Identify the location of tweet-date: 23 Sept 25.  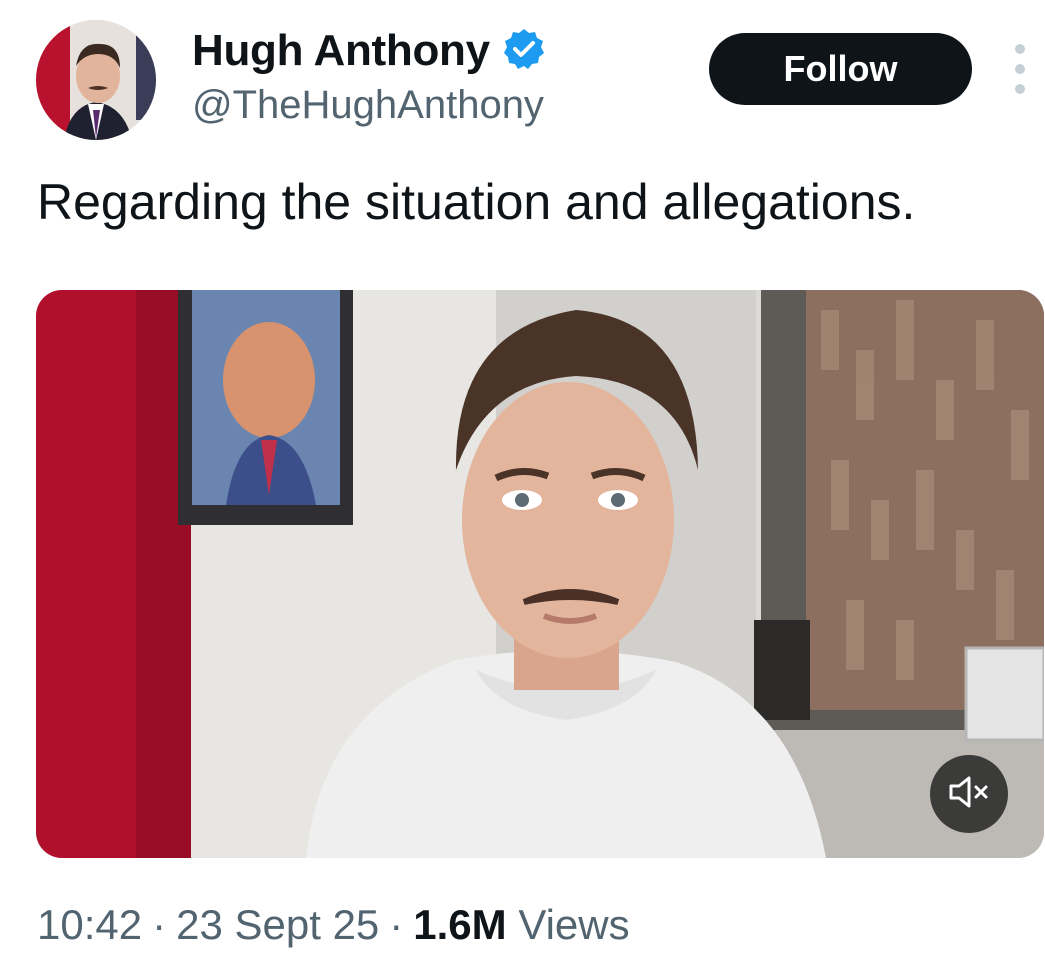
(277, 924).